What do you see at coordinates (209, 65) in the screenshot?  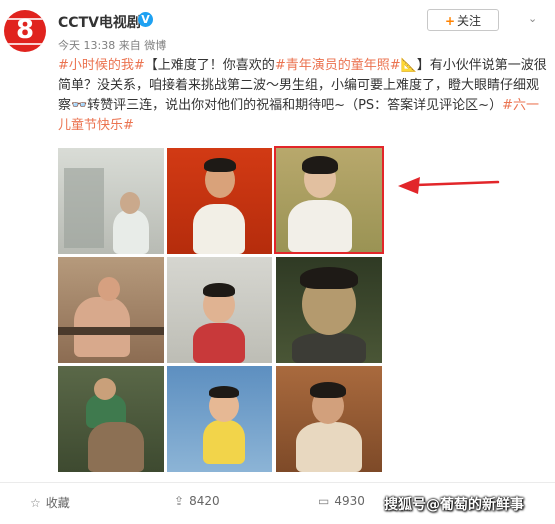 I see `post-text-segment: 【上难度了！你喜欢的` at bounding box center [209, 65].